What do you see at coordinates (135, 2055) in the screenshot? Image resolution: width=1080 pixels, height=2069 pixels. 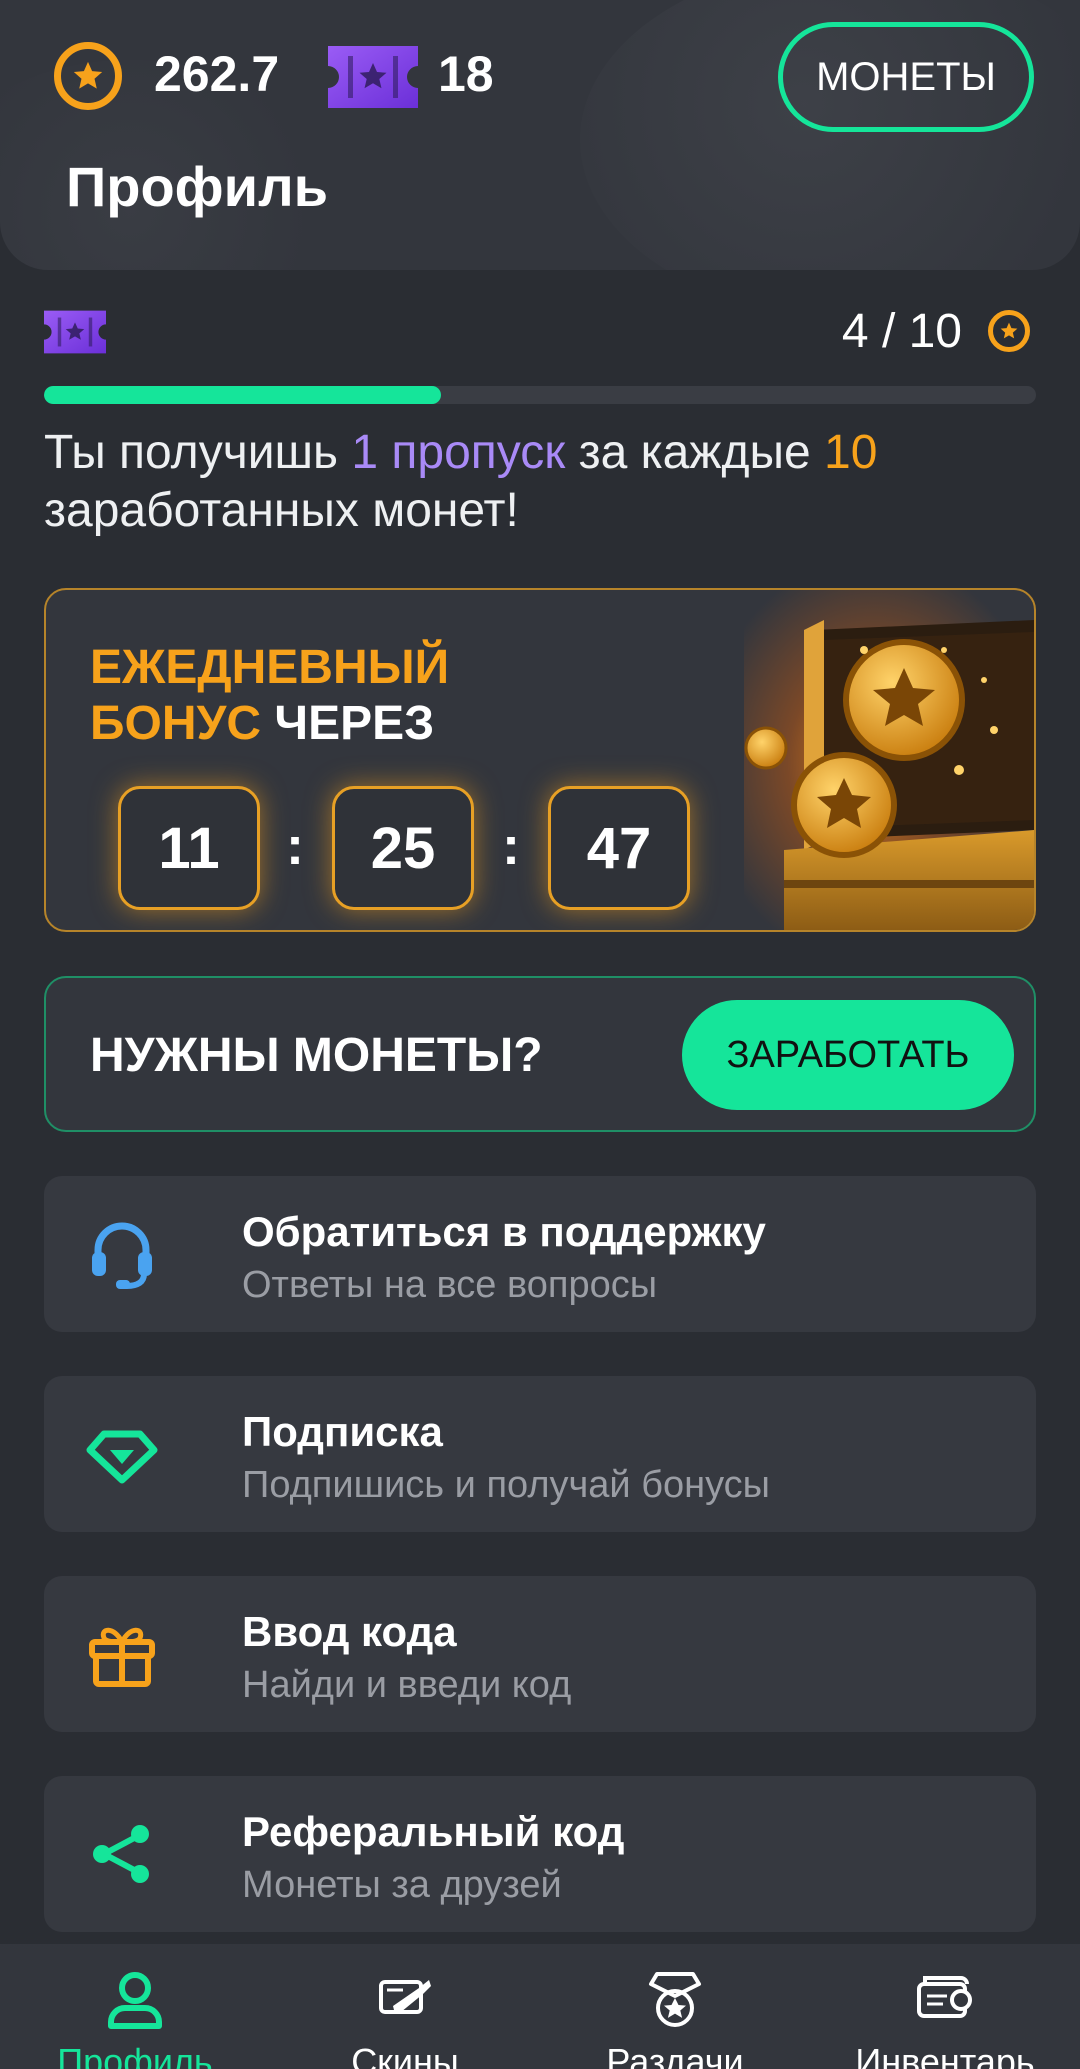 I see `nav-label: Профиль` at bounding box center [135, 2055].